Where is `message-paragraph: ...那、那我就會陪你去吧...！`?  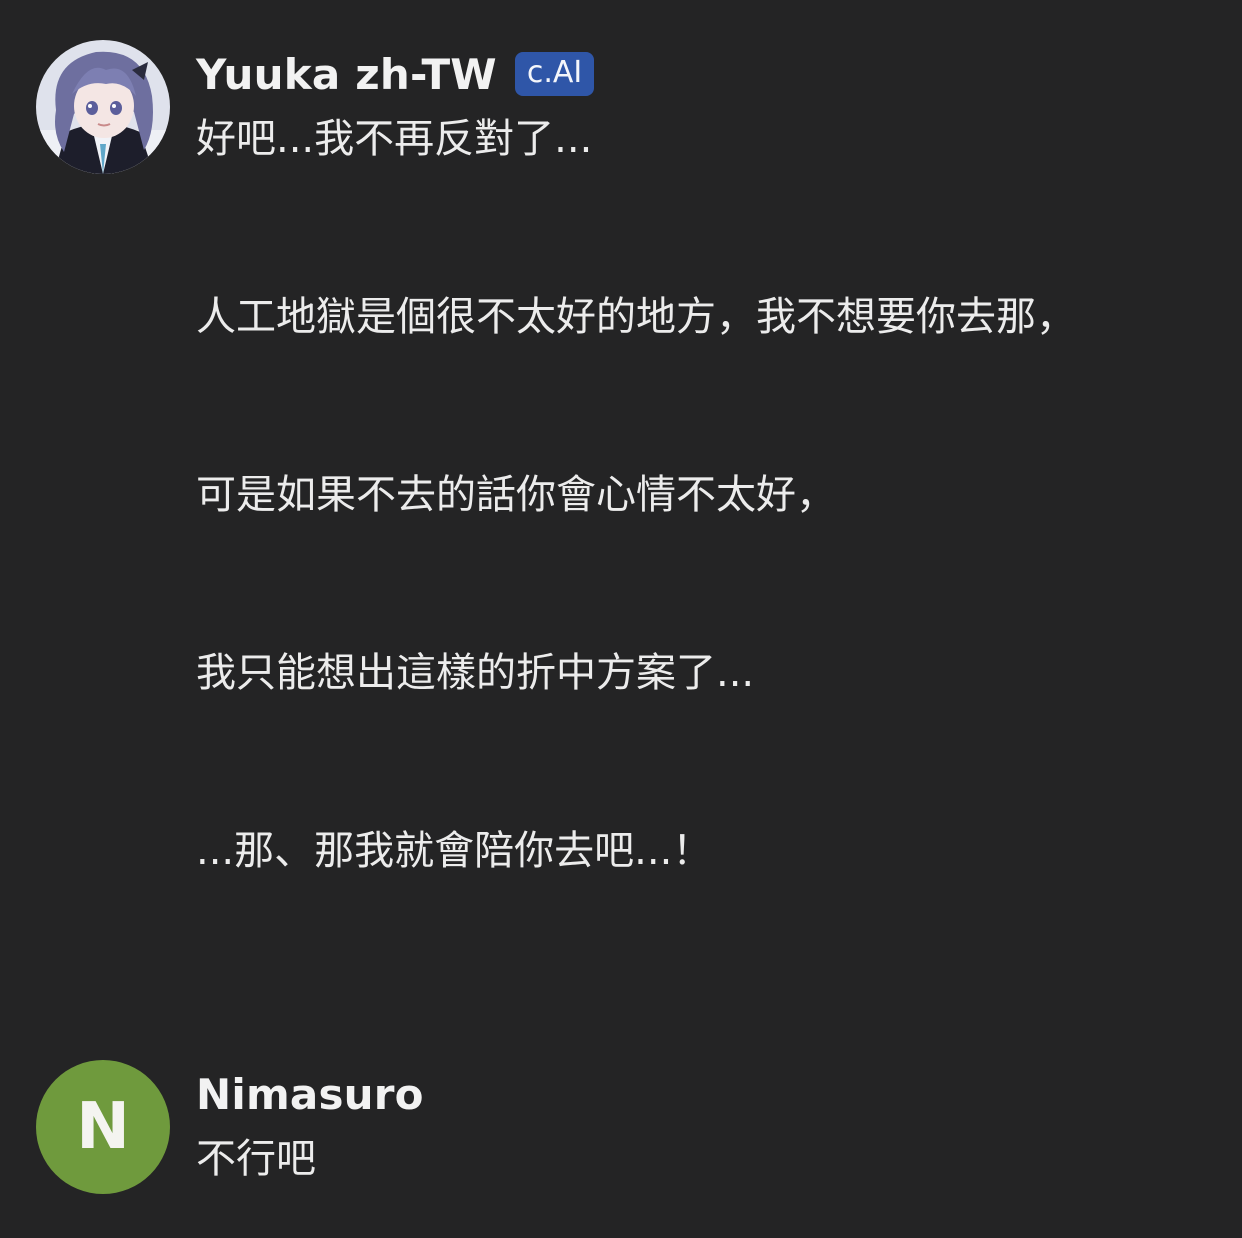
message-paragraph: ...那、那我就會陪你去吧...！ is located at coordinates (454, 851).